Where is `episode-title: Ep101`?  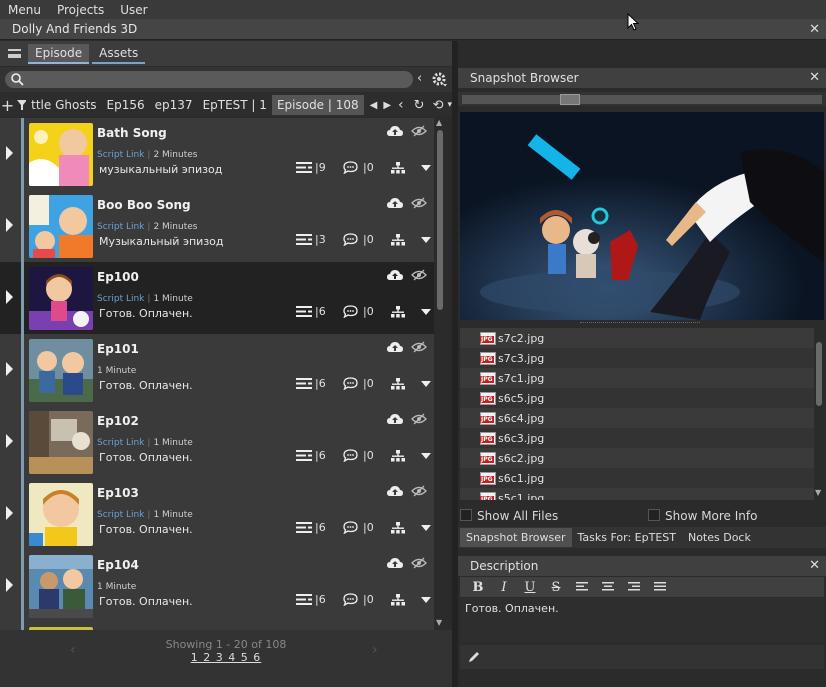 episode-title: Ep101 is located at coordinates (118, 349).